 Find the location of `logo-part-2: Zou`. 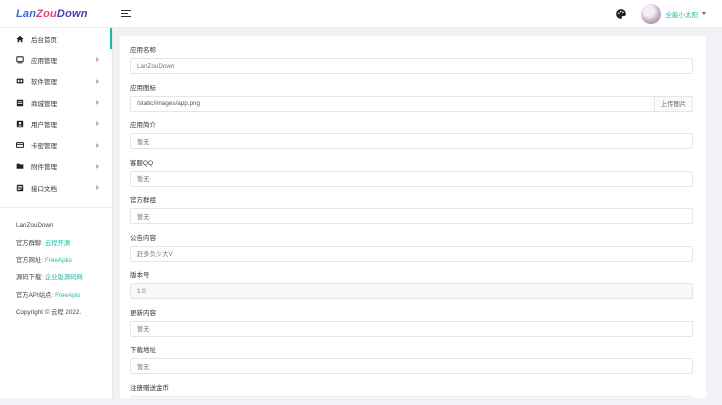

logo-part-2: Zou is located at coordinates (46, 13).